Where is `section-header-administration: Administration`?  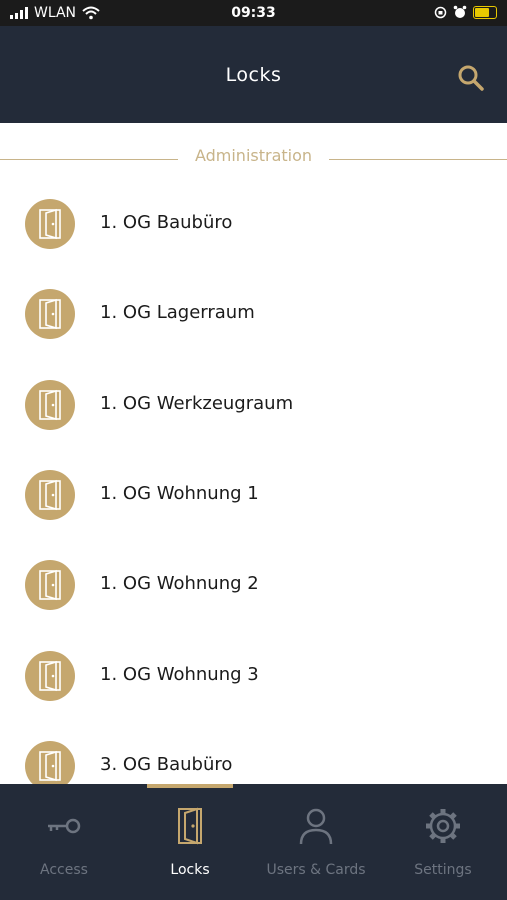
section-header-administration: Administration is located at coordinates (253, 155).